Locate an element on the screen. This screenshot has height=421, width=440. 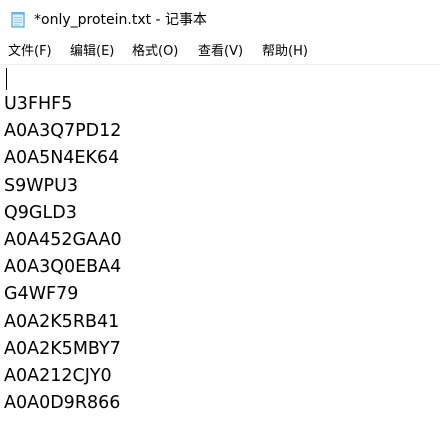
menu-bar: 文件(F) 编辑(E) 格式(O) 查看(V) 帮助(H) is located at coordinates (220, 52).